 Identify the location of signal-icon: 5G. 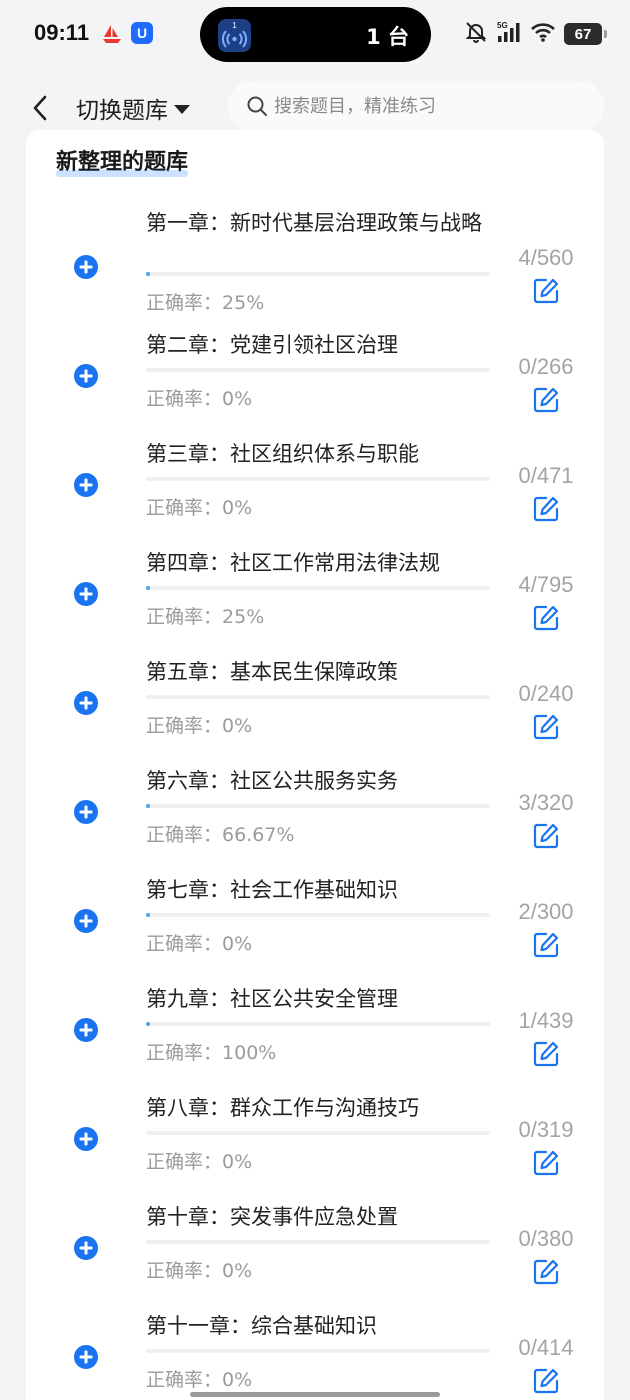
(509, 34).